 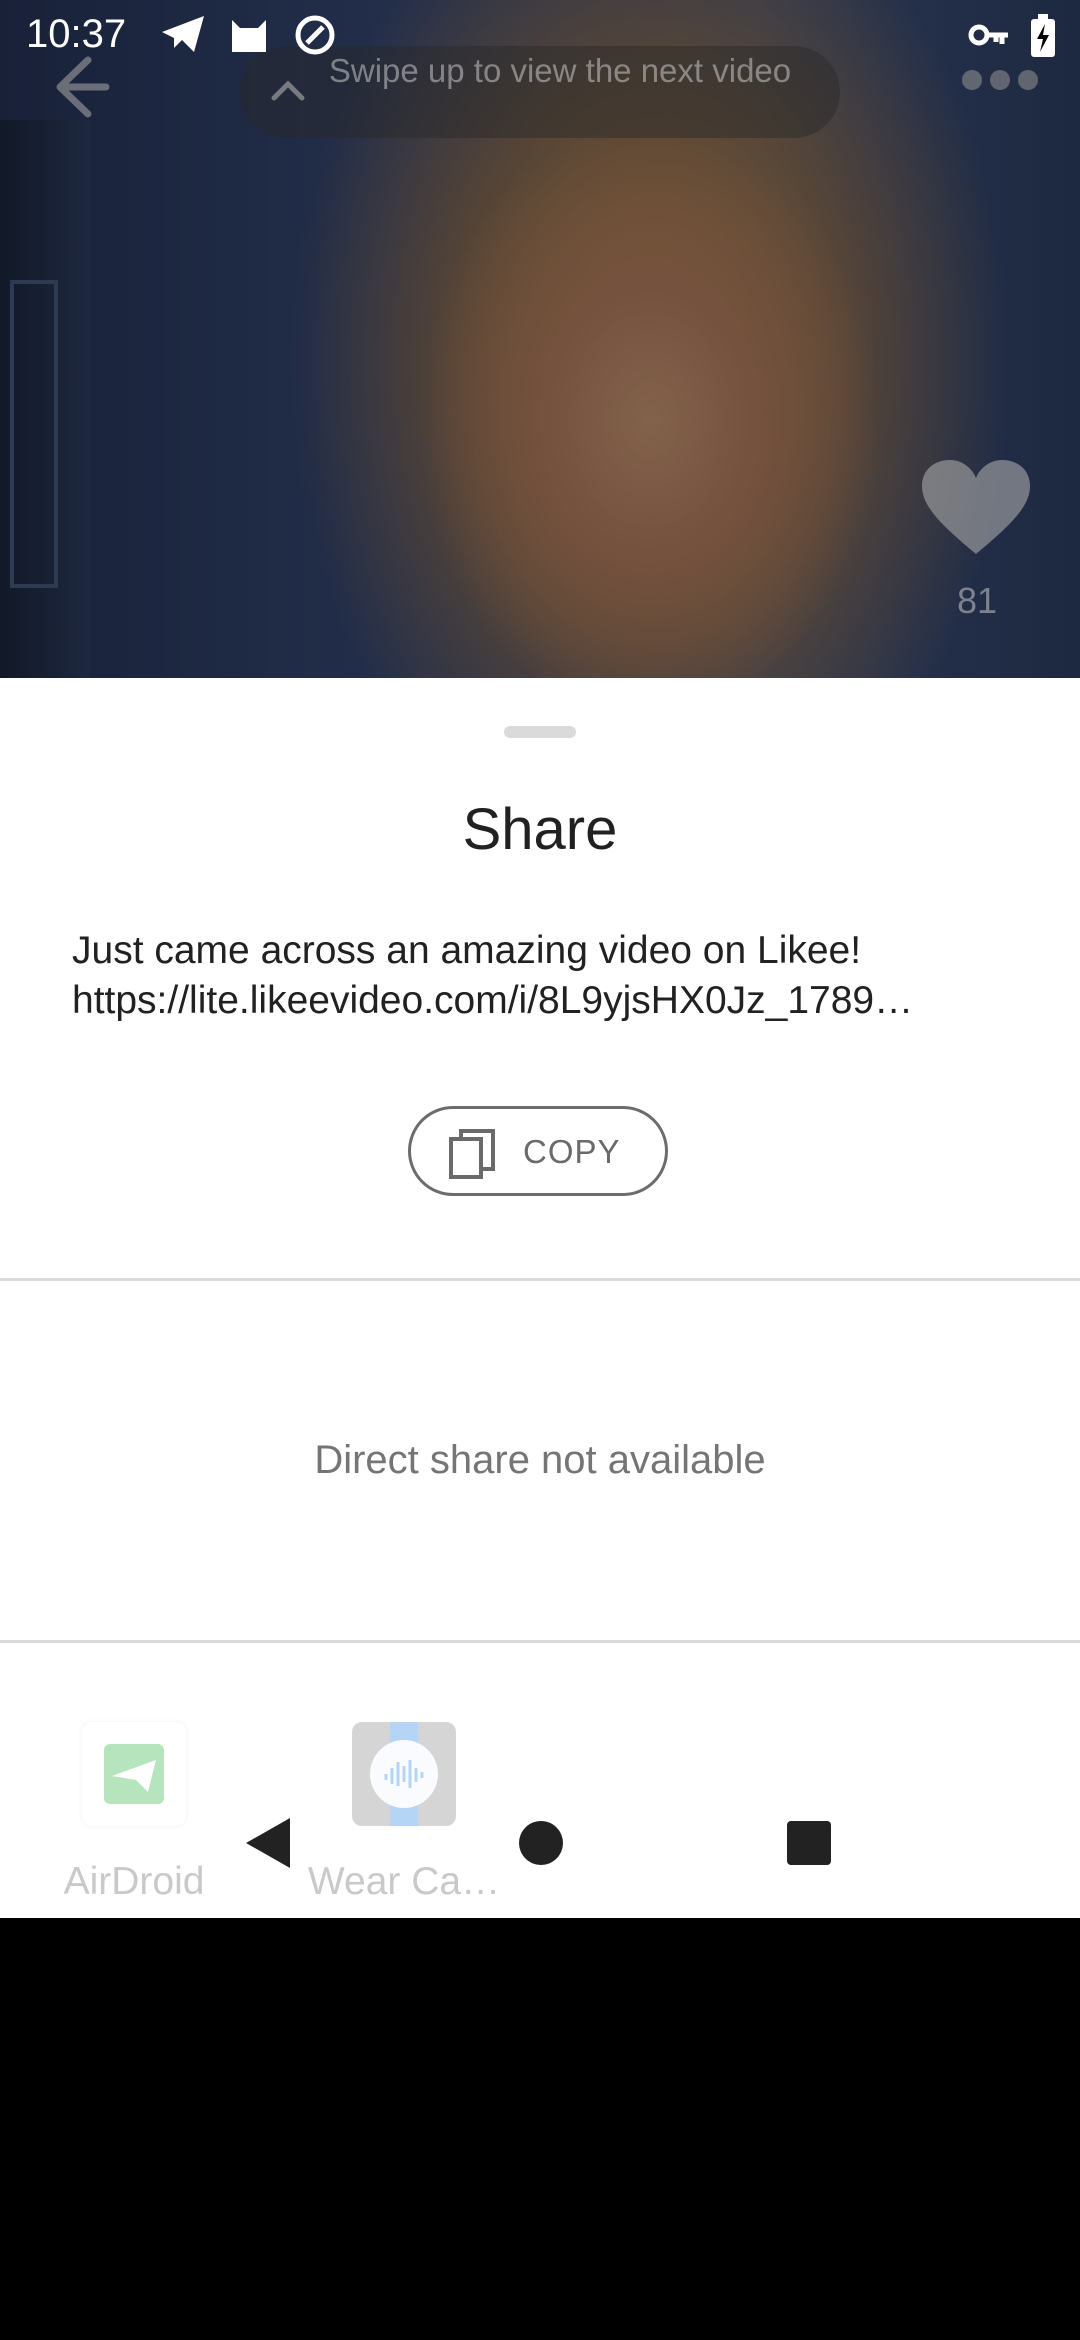 I want to click on chevron-up-icon, so click(x=288, y=92).